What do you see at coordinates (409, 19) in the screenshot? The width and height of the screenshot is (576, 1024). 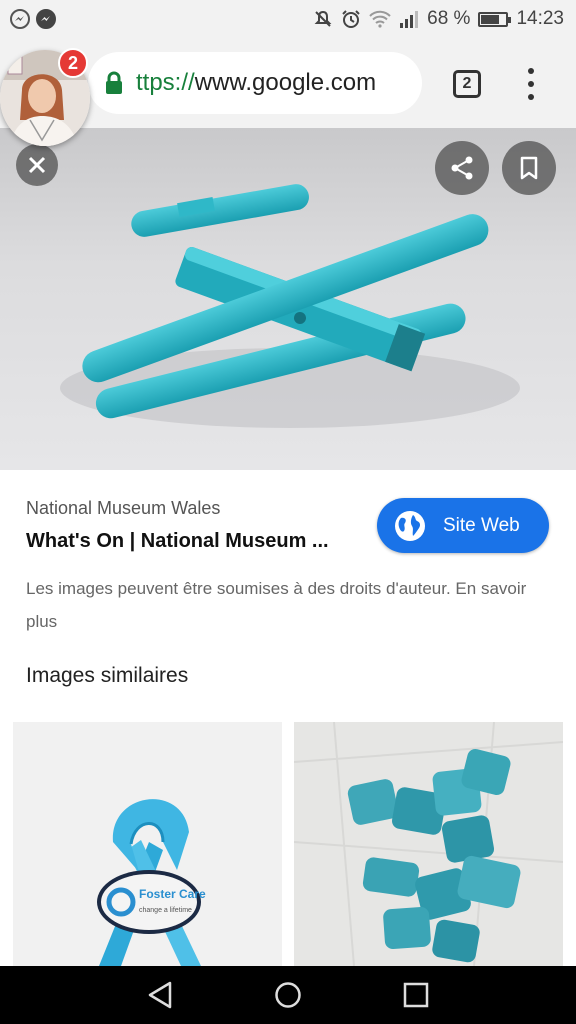 I see `signal-icon` at bounding box center [409, 19].